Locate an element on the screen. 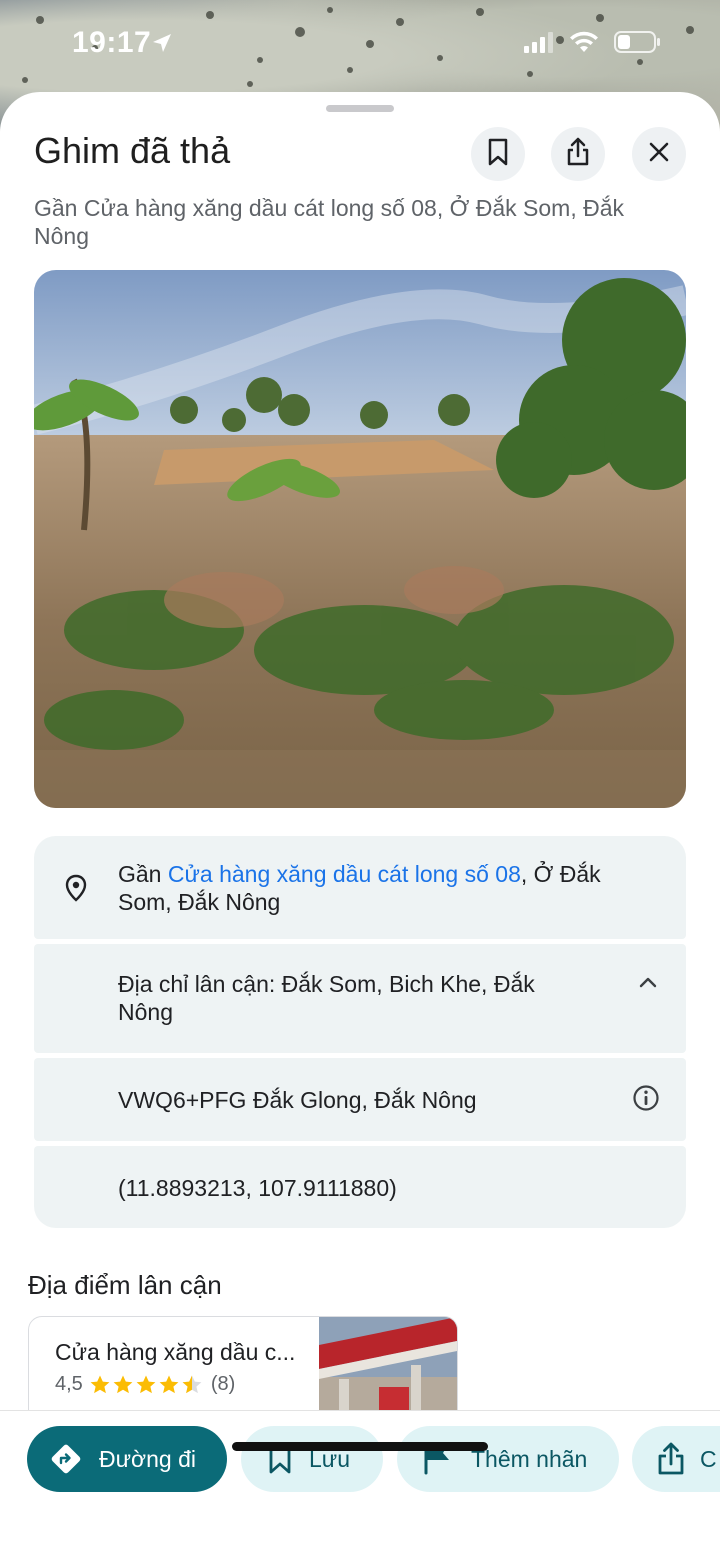 The height and width of the screenshot is (1558, 720). nearby-place-rating: 4,5 (8) is located at coordinates (145, 1384).